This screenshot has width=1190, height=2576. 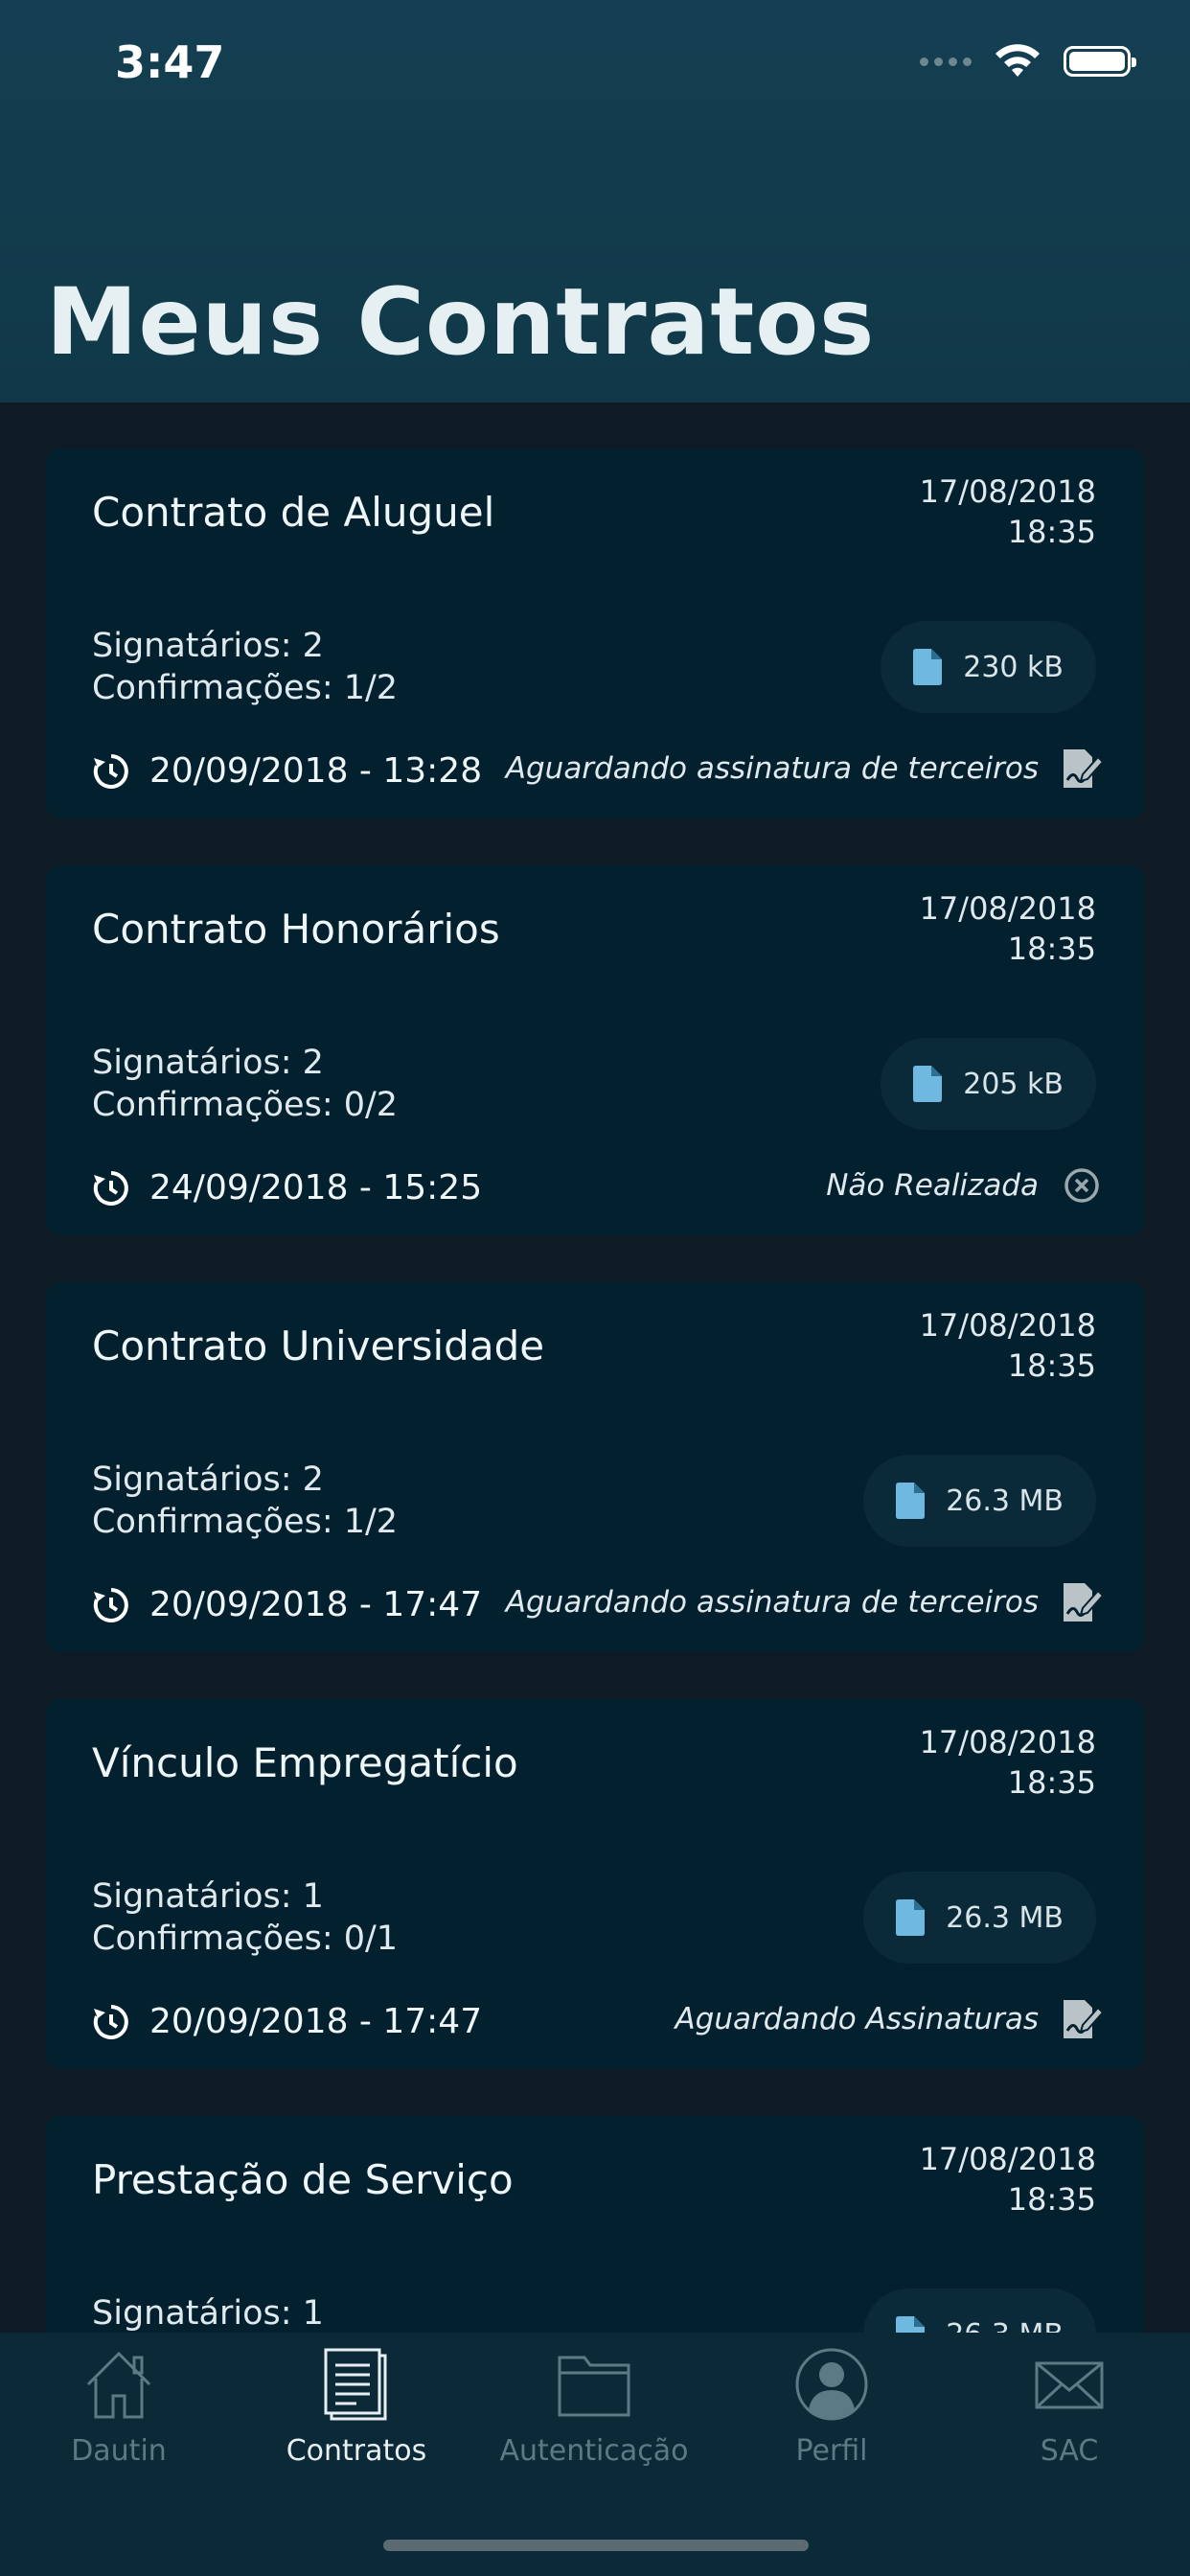 I want to click on status-indicators, so click(x=1028, y=61).